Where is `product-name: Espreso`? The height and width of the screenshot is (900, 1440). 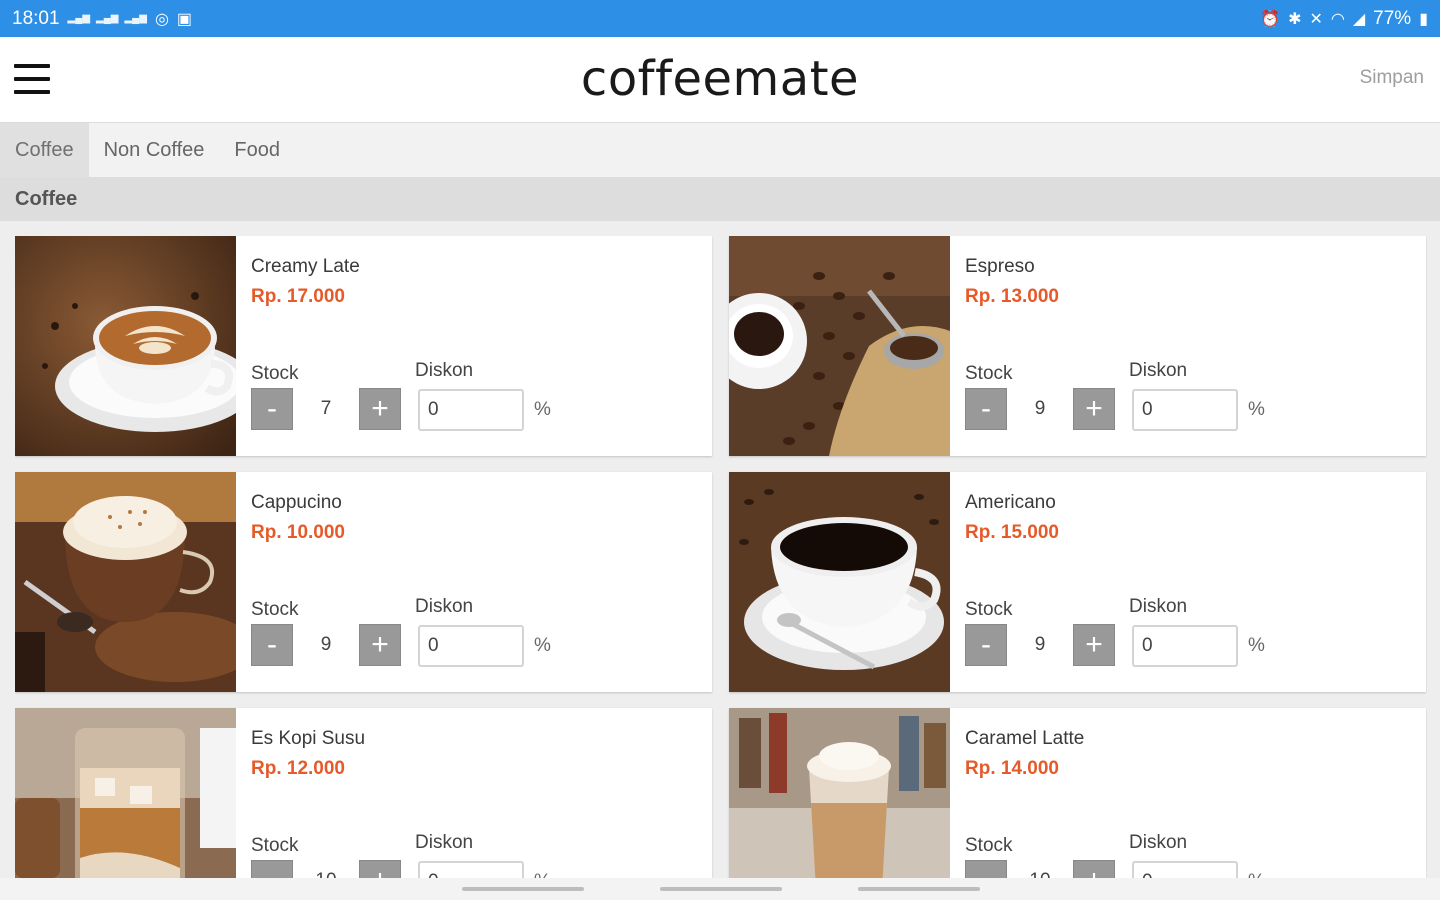
product-name: Espreso is located at coordinates (1000, 266).